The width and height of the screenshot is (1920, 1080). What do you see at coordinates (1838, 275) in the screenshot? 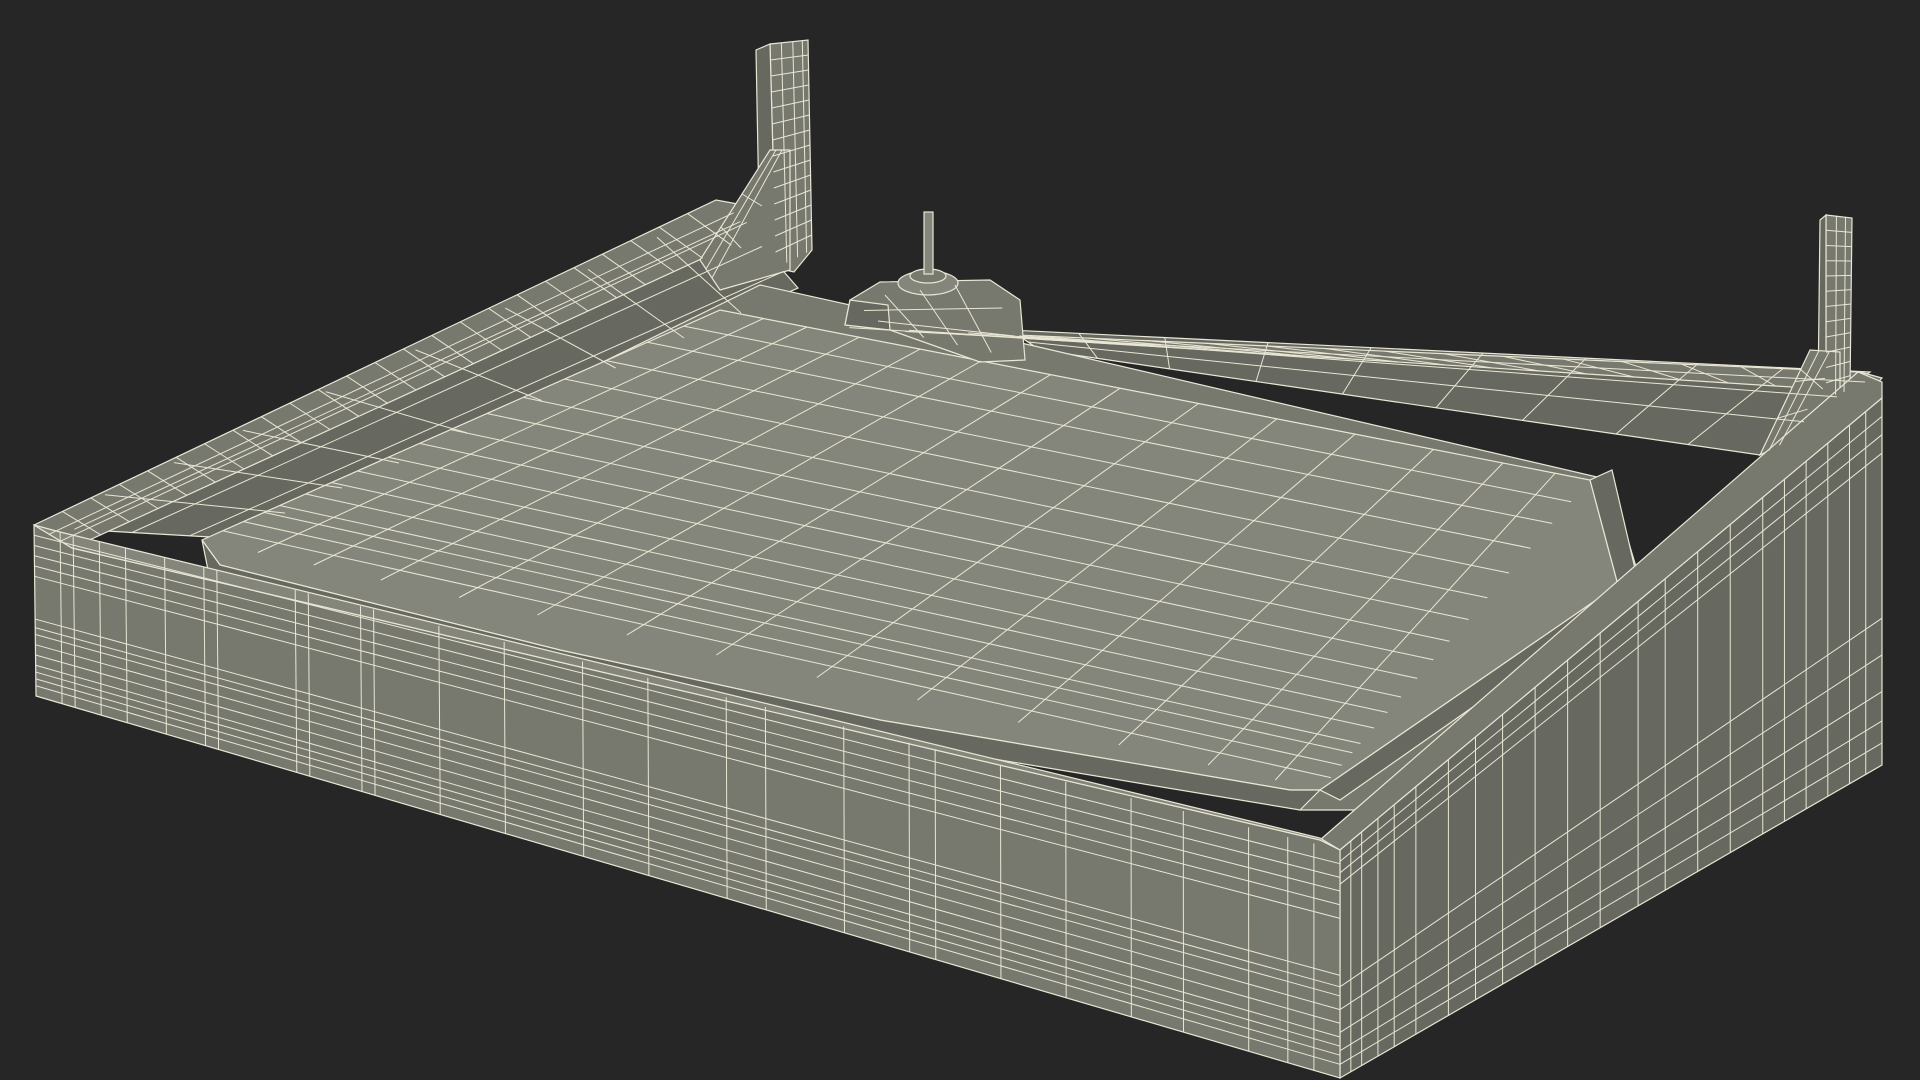
I see `right-post-grid-v` at bounding box center [1838, 275].